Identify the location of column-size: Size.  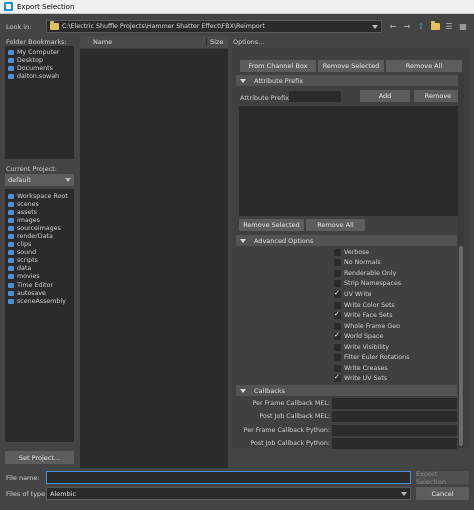
(214, 42).